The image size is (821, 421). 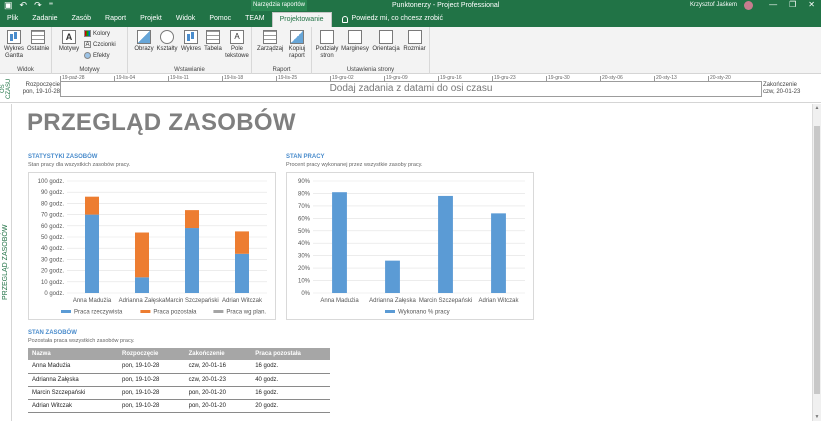 I want to click on effects-dropdown: Efekty, so click(x=97, y=55).